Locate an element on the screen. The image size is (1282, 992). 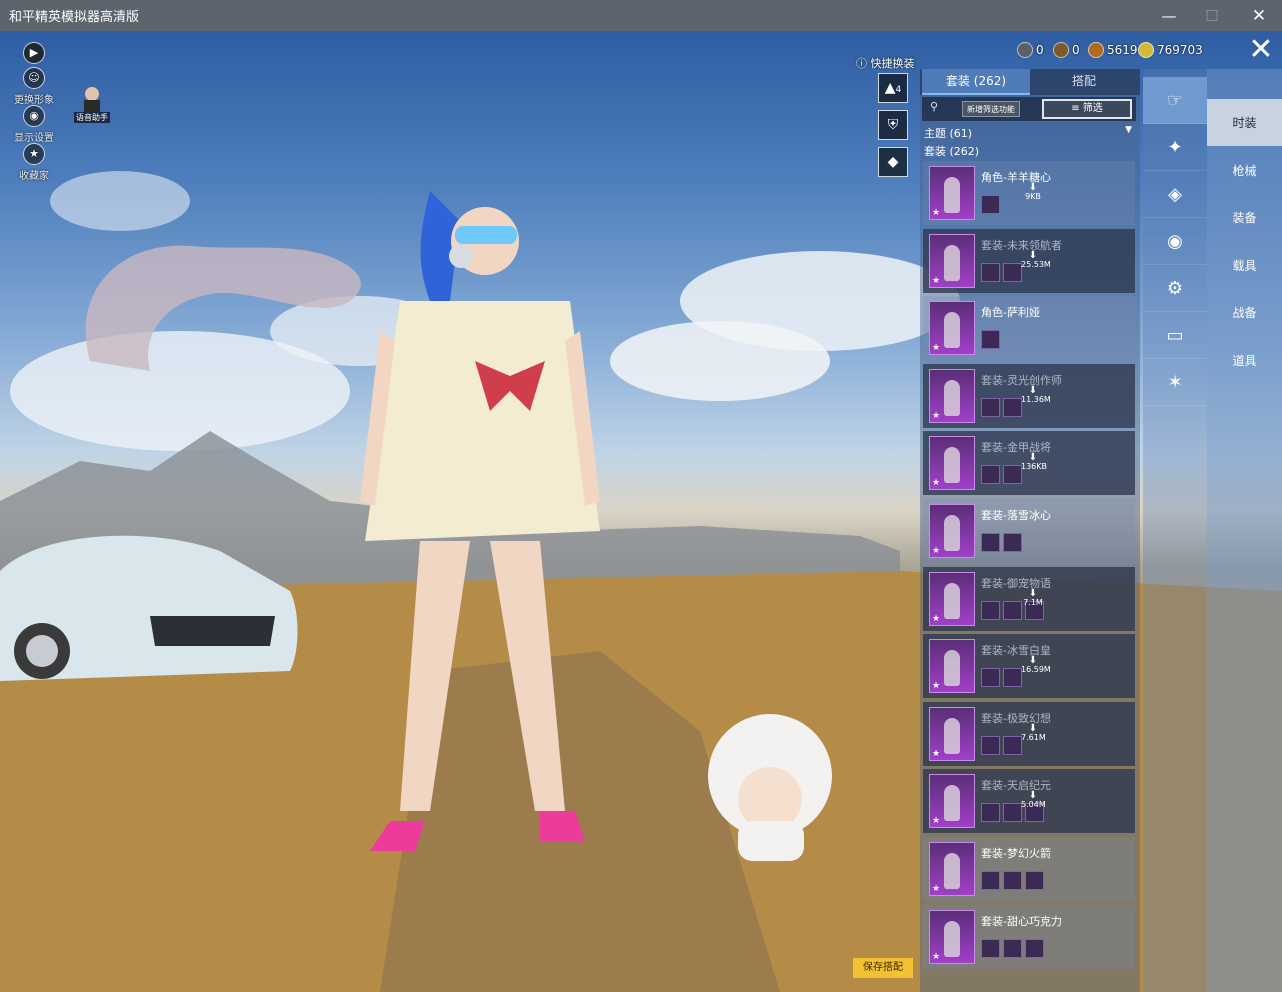
menu-item: 战备 is located at coordinates (1244, 312).